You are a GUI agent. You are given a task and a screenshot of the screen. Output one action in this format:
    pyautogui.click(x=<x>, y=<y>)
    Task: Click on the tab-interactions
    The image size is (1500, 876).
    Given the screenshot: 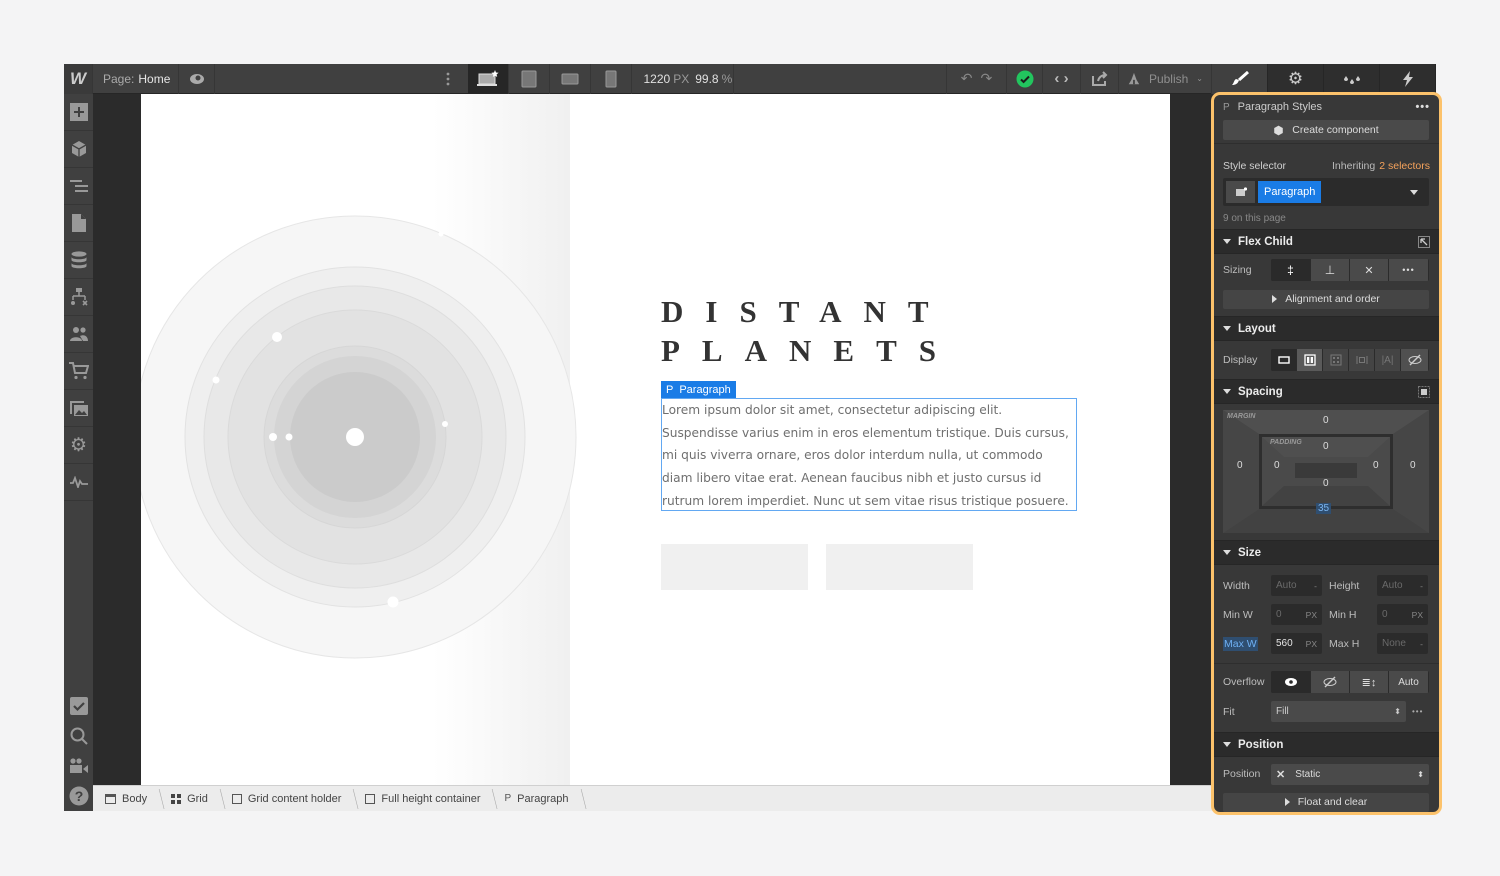 What is the action you would take?
    pyautogui.click(x=1408, y=78)
    